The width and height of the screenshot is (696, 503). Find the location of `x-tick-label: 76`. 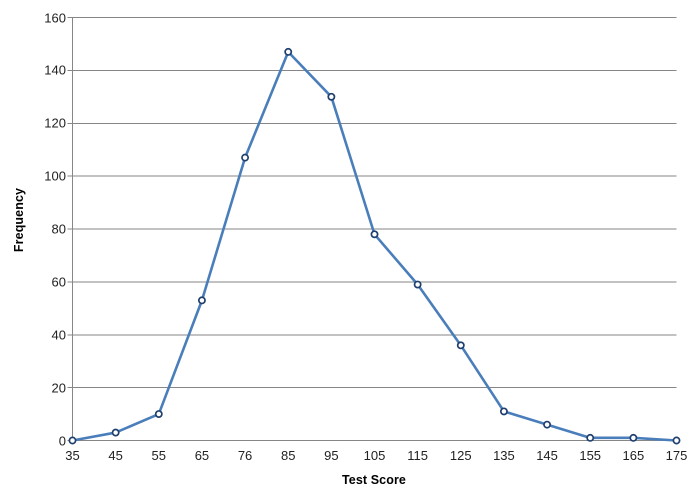

x-tick-label: 76 is located at coordinates (245, 455).